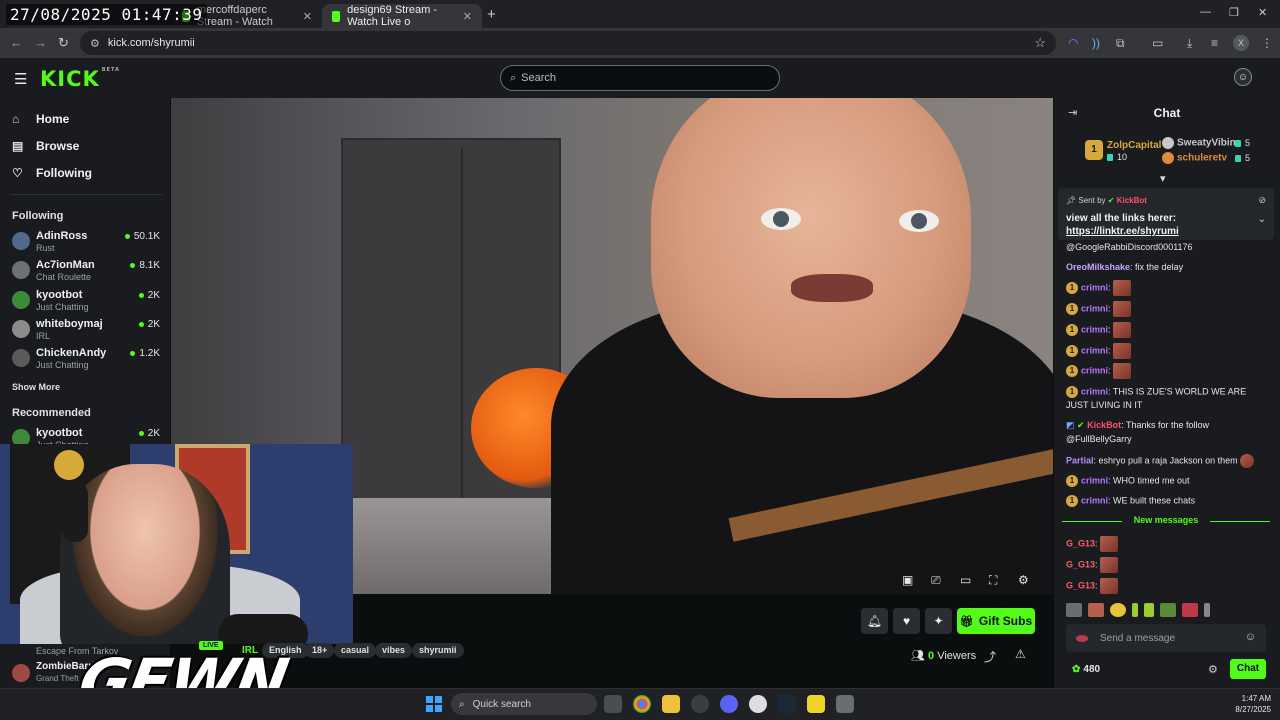 This screenshot has height=720, width=1280. I want to click on tag-18plus: 18+, so click(320, 650).